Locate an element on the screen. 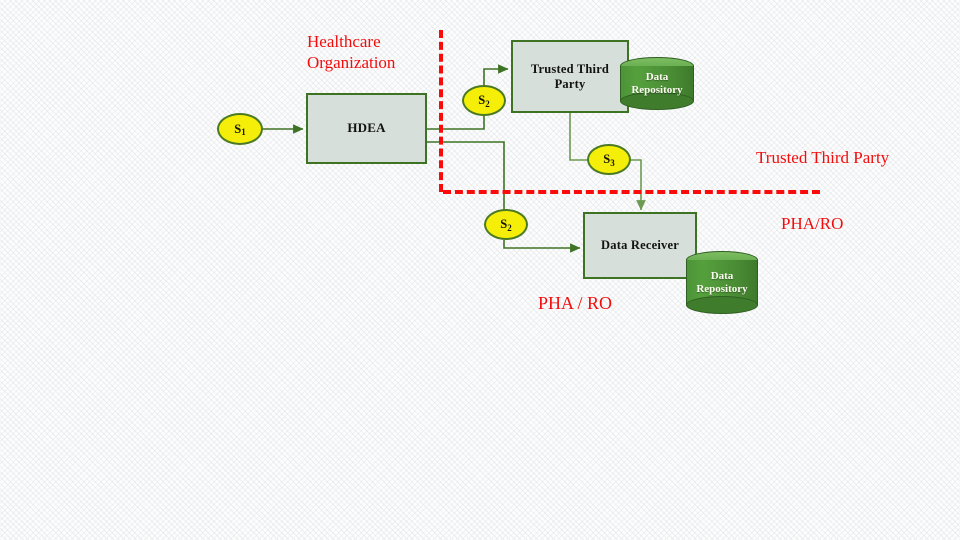 Image resolution: width=960 pixels, height=540 pixels. node-hdea-label: HDEA is located at coordinates (366, 128).